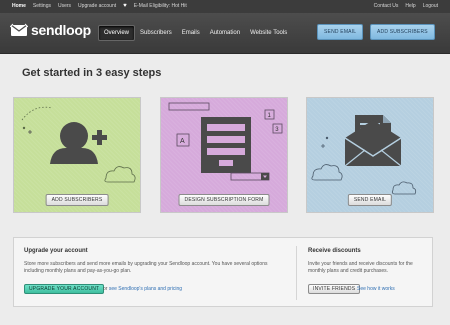  Describe the element at coordinates (64, 6) in the screenshot. I see `top-link-users: Users` at that location.